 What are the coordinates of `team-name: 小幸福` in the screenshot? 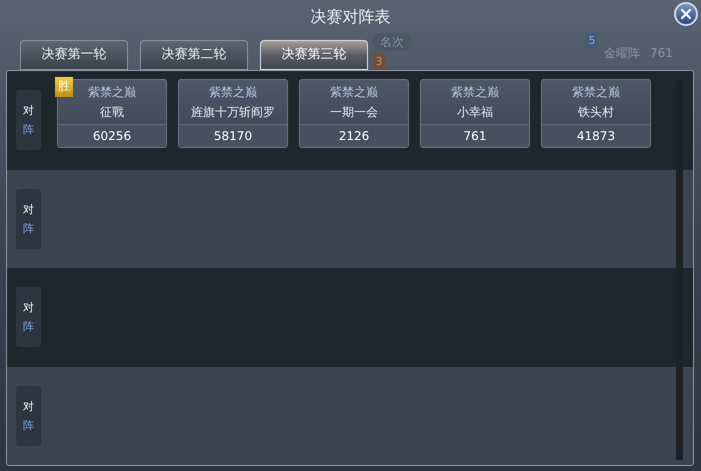 It's located at (475, 112).